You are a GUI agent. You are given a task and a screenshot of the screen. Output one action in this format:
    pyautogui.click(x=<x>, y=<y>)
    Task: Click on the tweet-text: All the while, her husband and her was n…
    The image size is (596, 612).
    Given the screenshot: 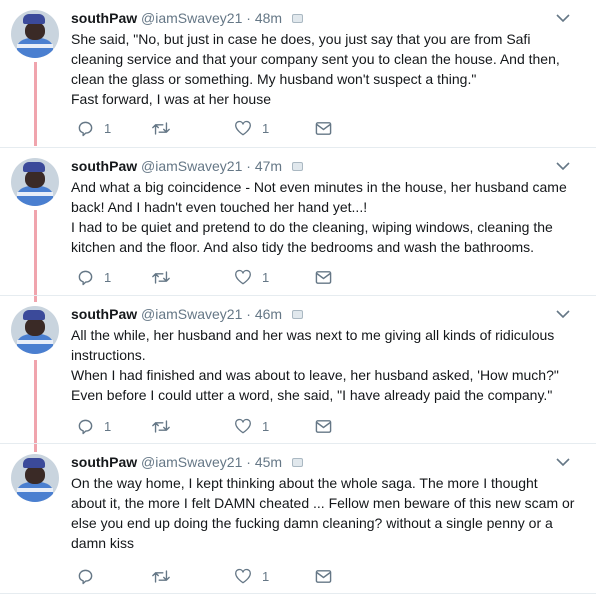 What is the action you would take?
    pyautogui.click(x=327, y=365)
    